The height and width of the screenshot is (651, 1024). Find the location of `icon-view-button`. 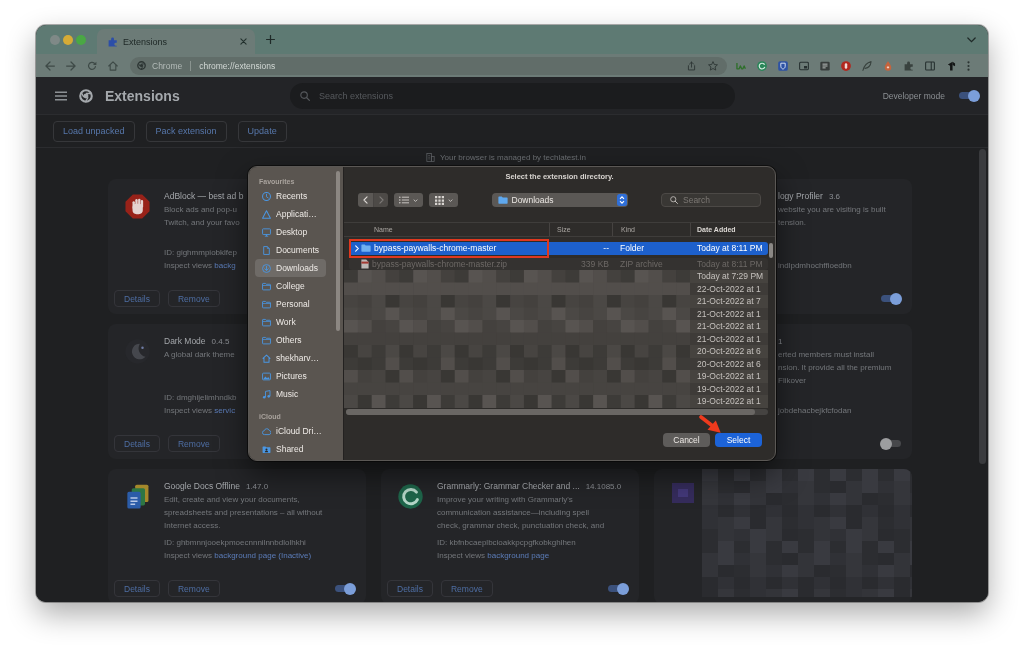

icon-view-button is located at coordinates (443, 200).